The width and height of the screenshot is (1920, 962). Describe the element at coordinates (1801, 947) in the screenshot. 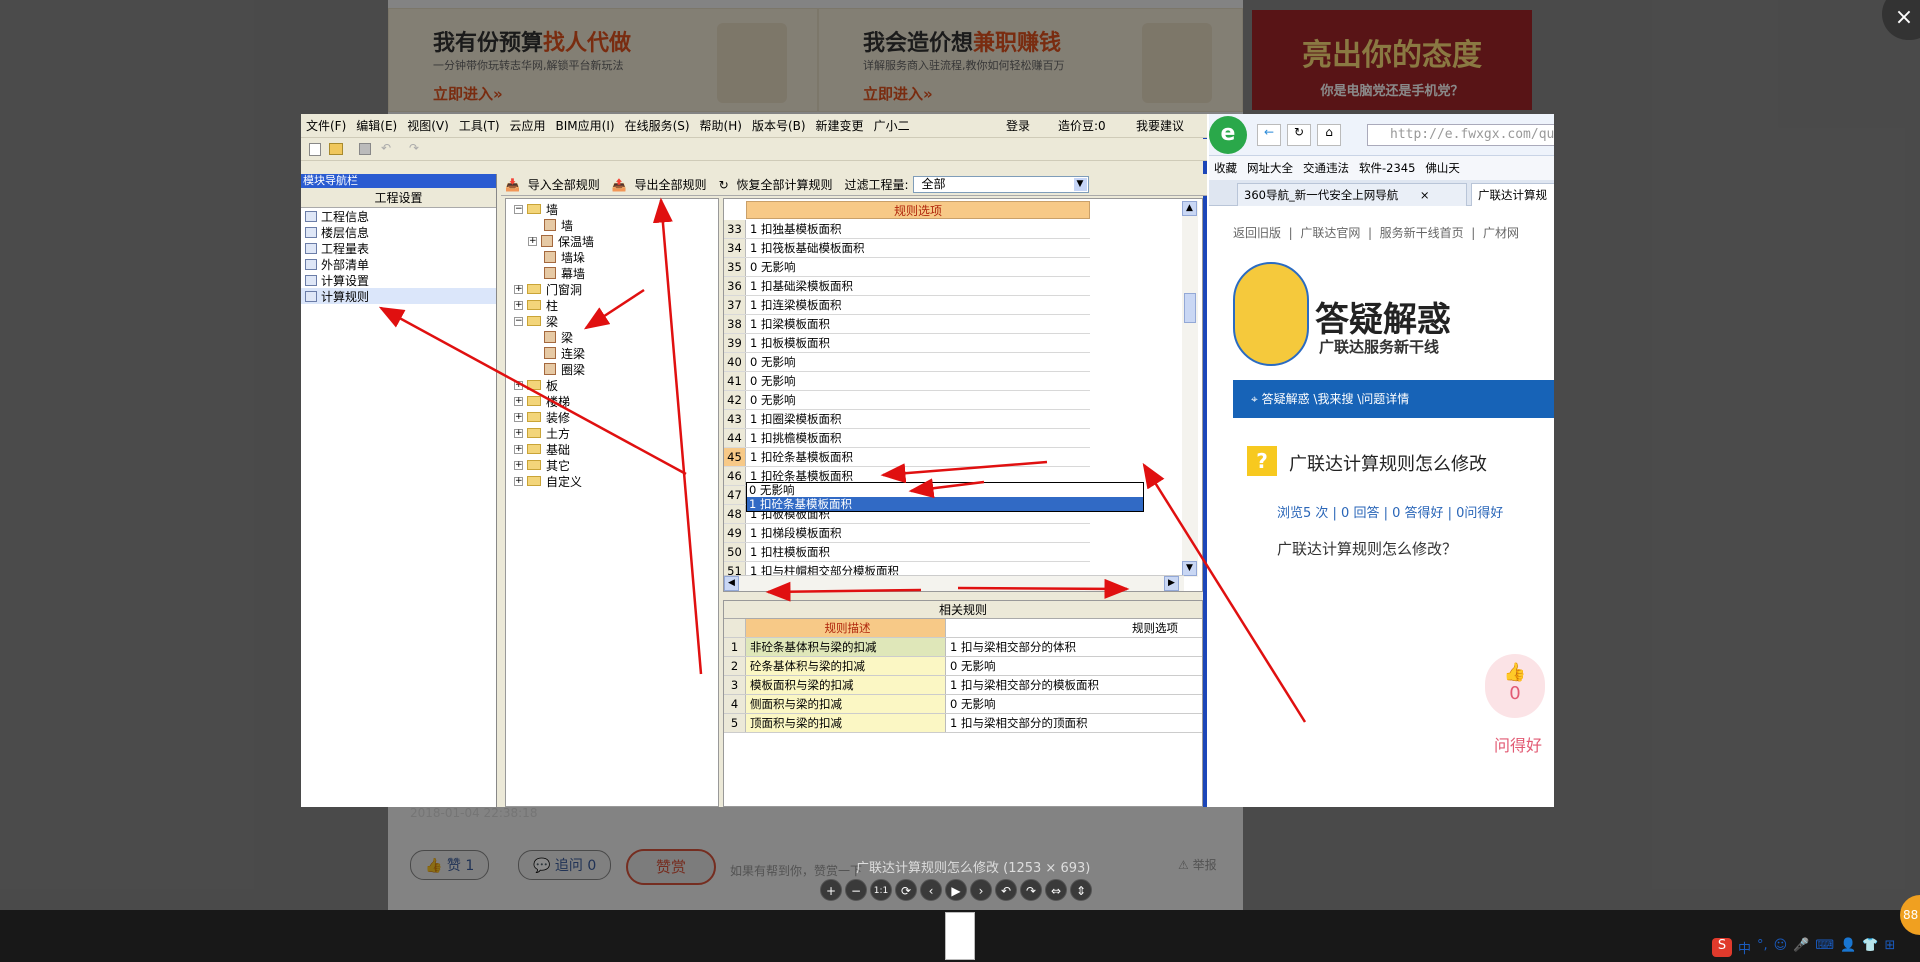

I see `mic-icon: 🎤` at that location.